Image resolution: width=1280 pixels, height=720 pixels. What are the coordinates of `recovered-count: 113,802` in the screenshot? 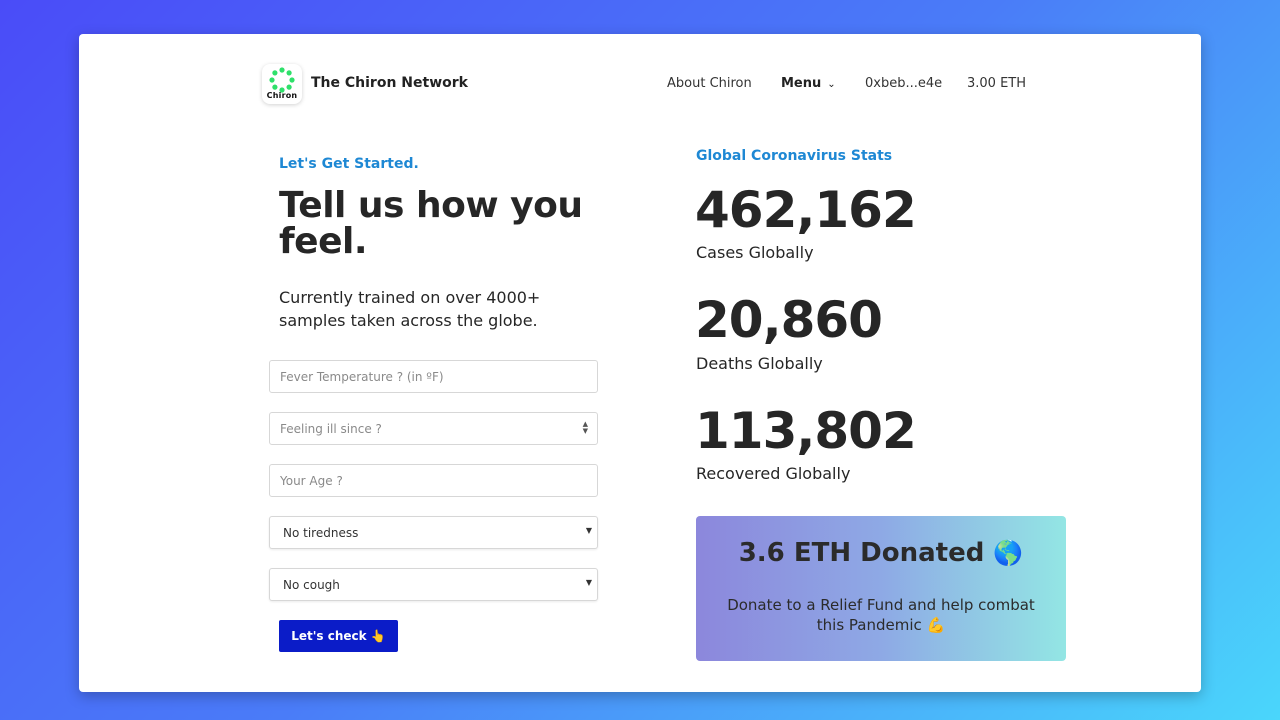 It's located at (806, 431).